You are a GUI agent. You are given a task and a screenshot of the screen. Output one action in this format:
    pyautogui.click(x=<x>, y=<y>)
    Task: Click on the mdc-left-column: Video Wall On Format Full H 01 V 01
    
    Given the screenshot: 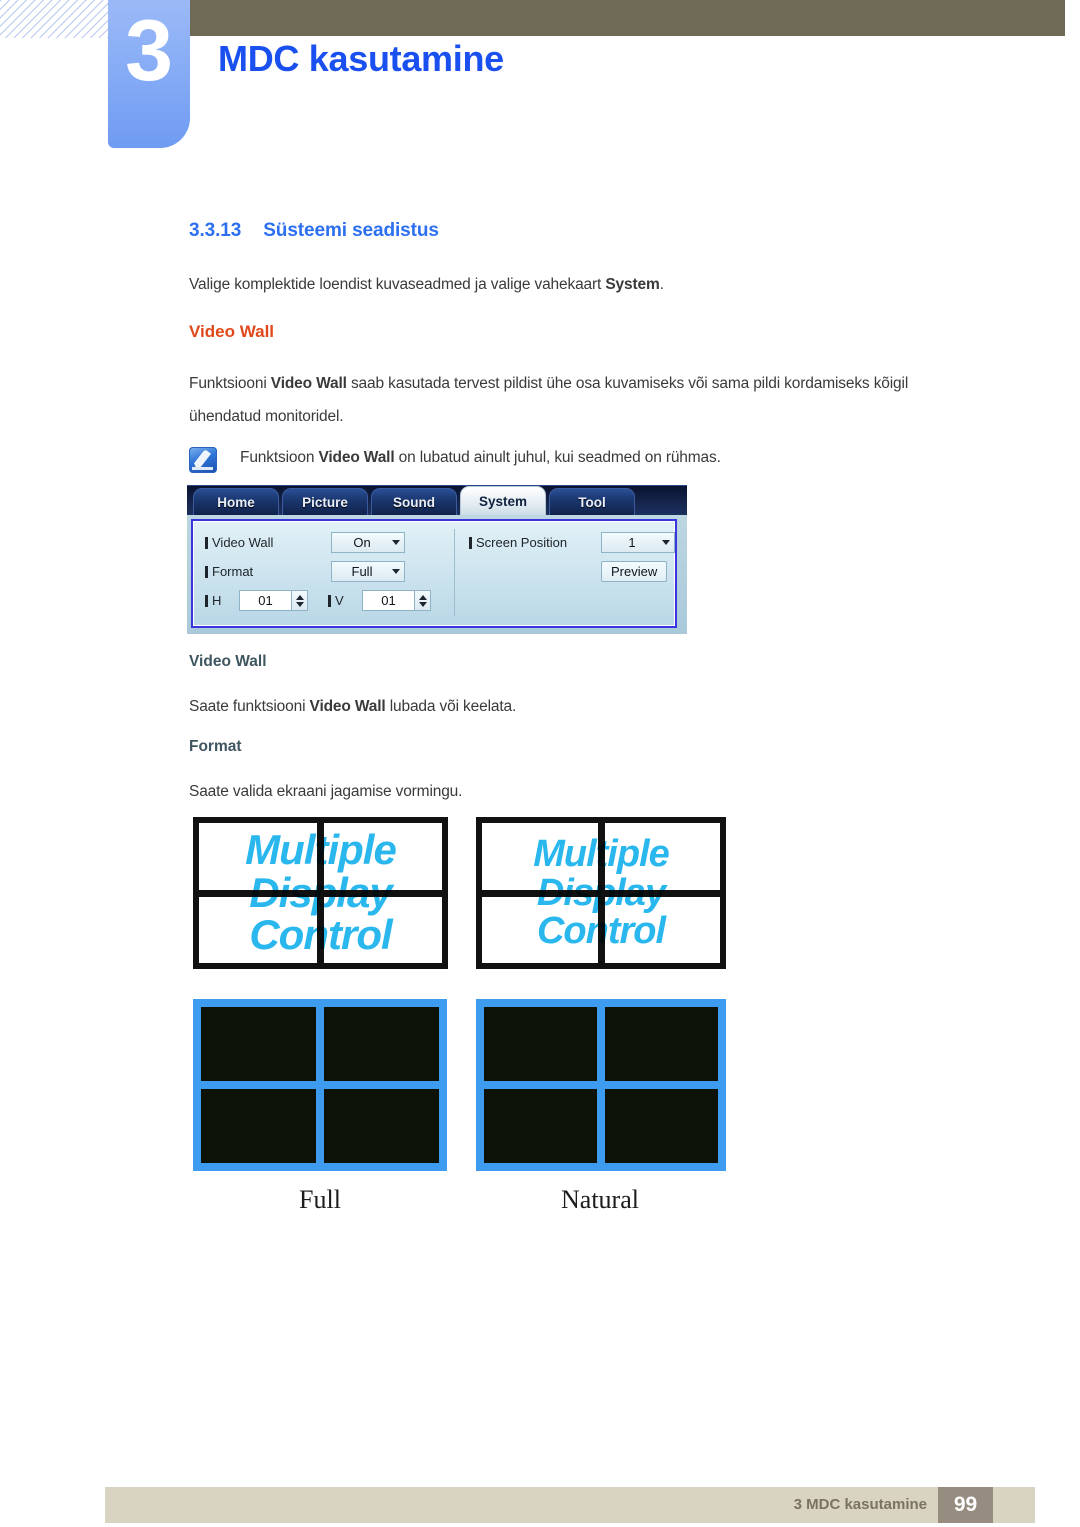 What is the action you would take?
    pyautogui.click(x=324, y=572)
    